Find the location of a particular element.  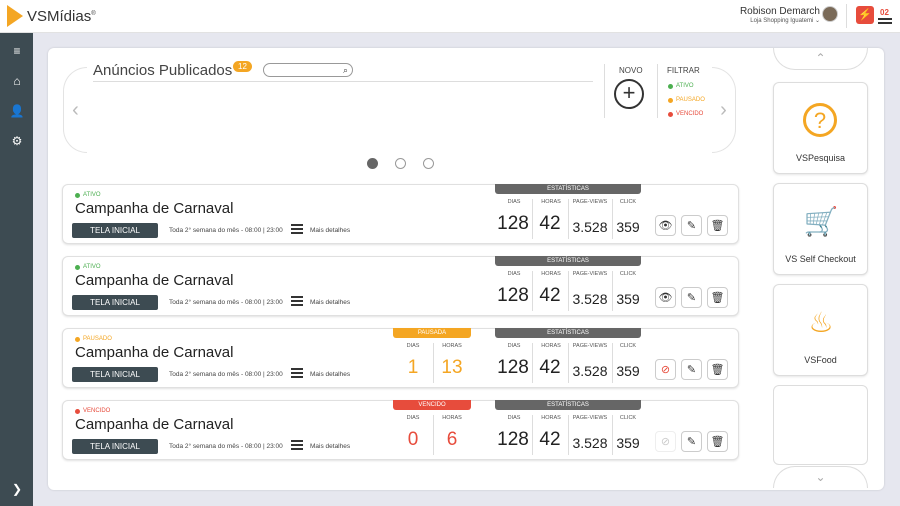

filter-paused: PAUSADO is located at coordinates (686, 100).